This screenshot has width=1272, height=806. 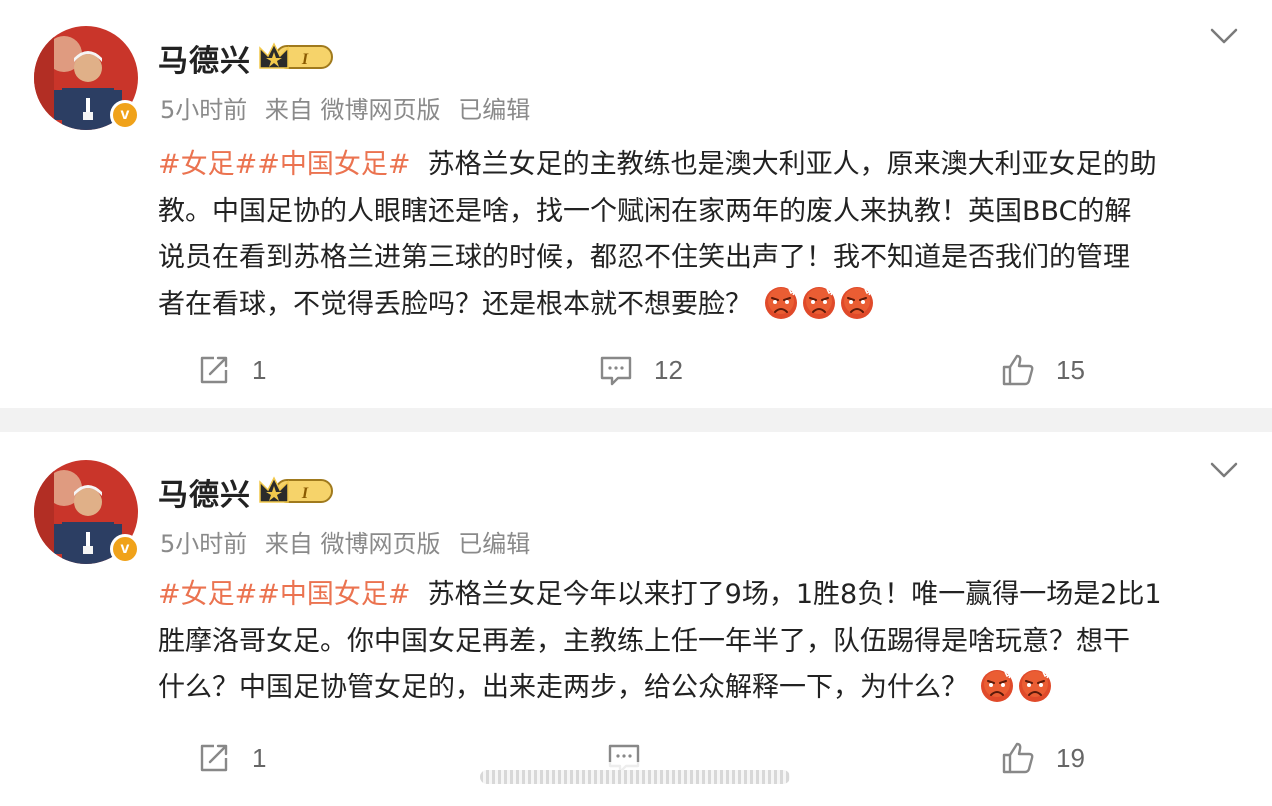 I want to click on comment-icon, so click(x=616, y=371).